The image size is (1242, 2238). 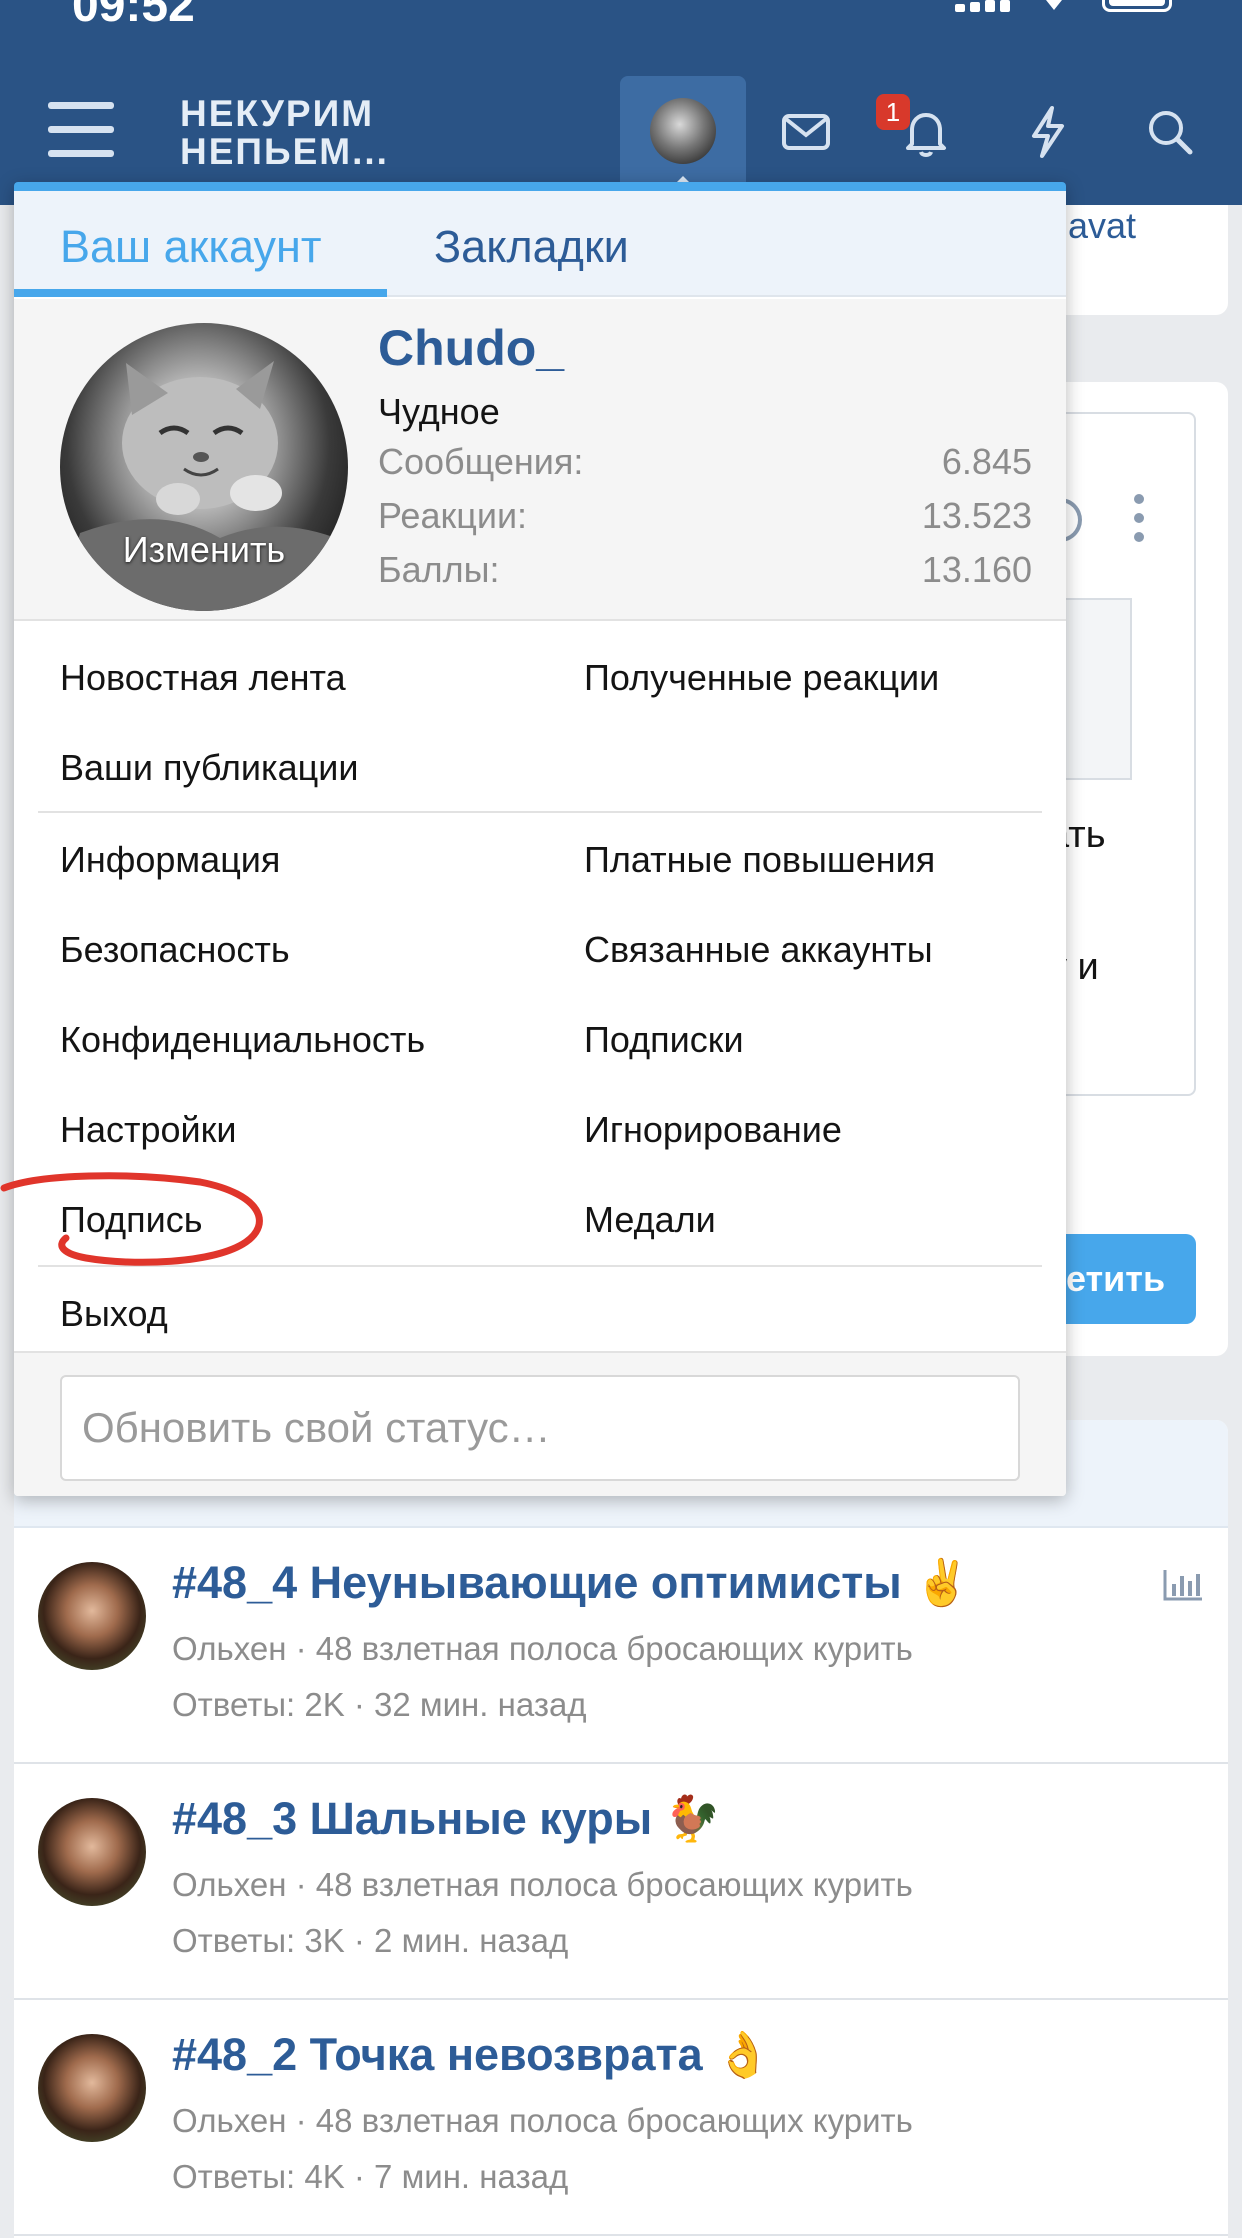 What do you see at coordinates (1144, 260) in the screenshot?
I see `background-card: avat` at bounding box center [1144, 260].